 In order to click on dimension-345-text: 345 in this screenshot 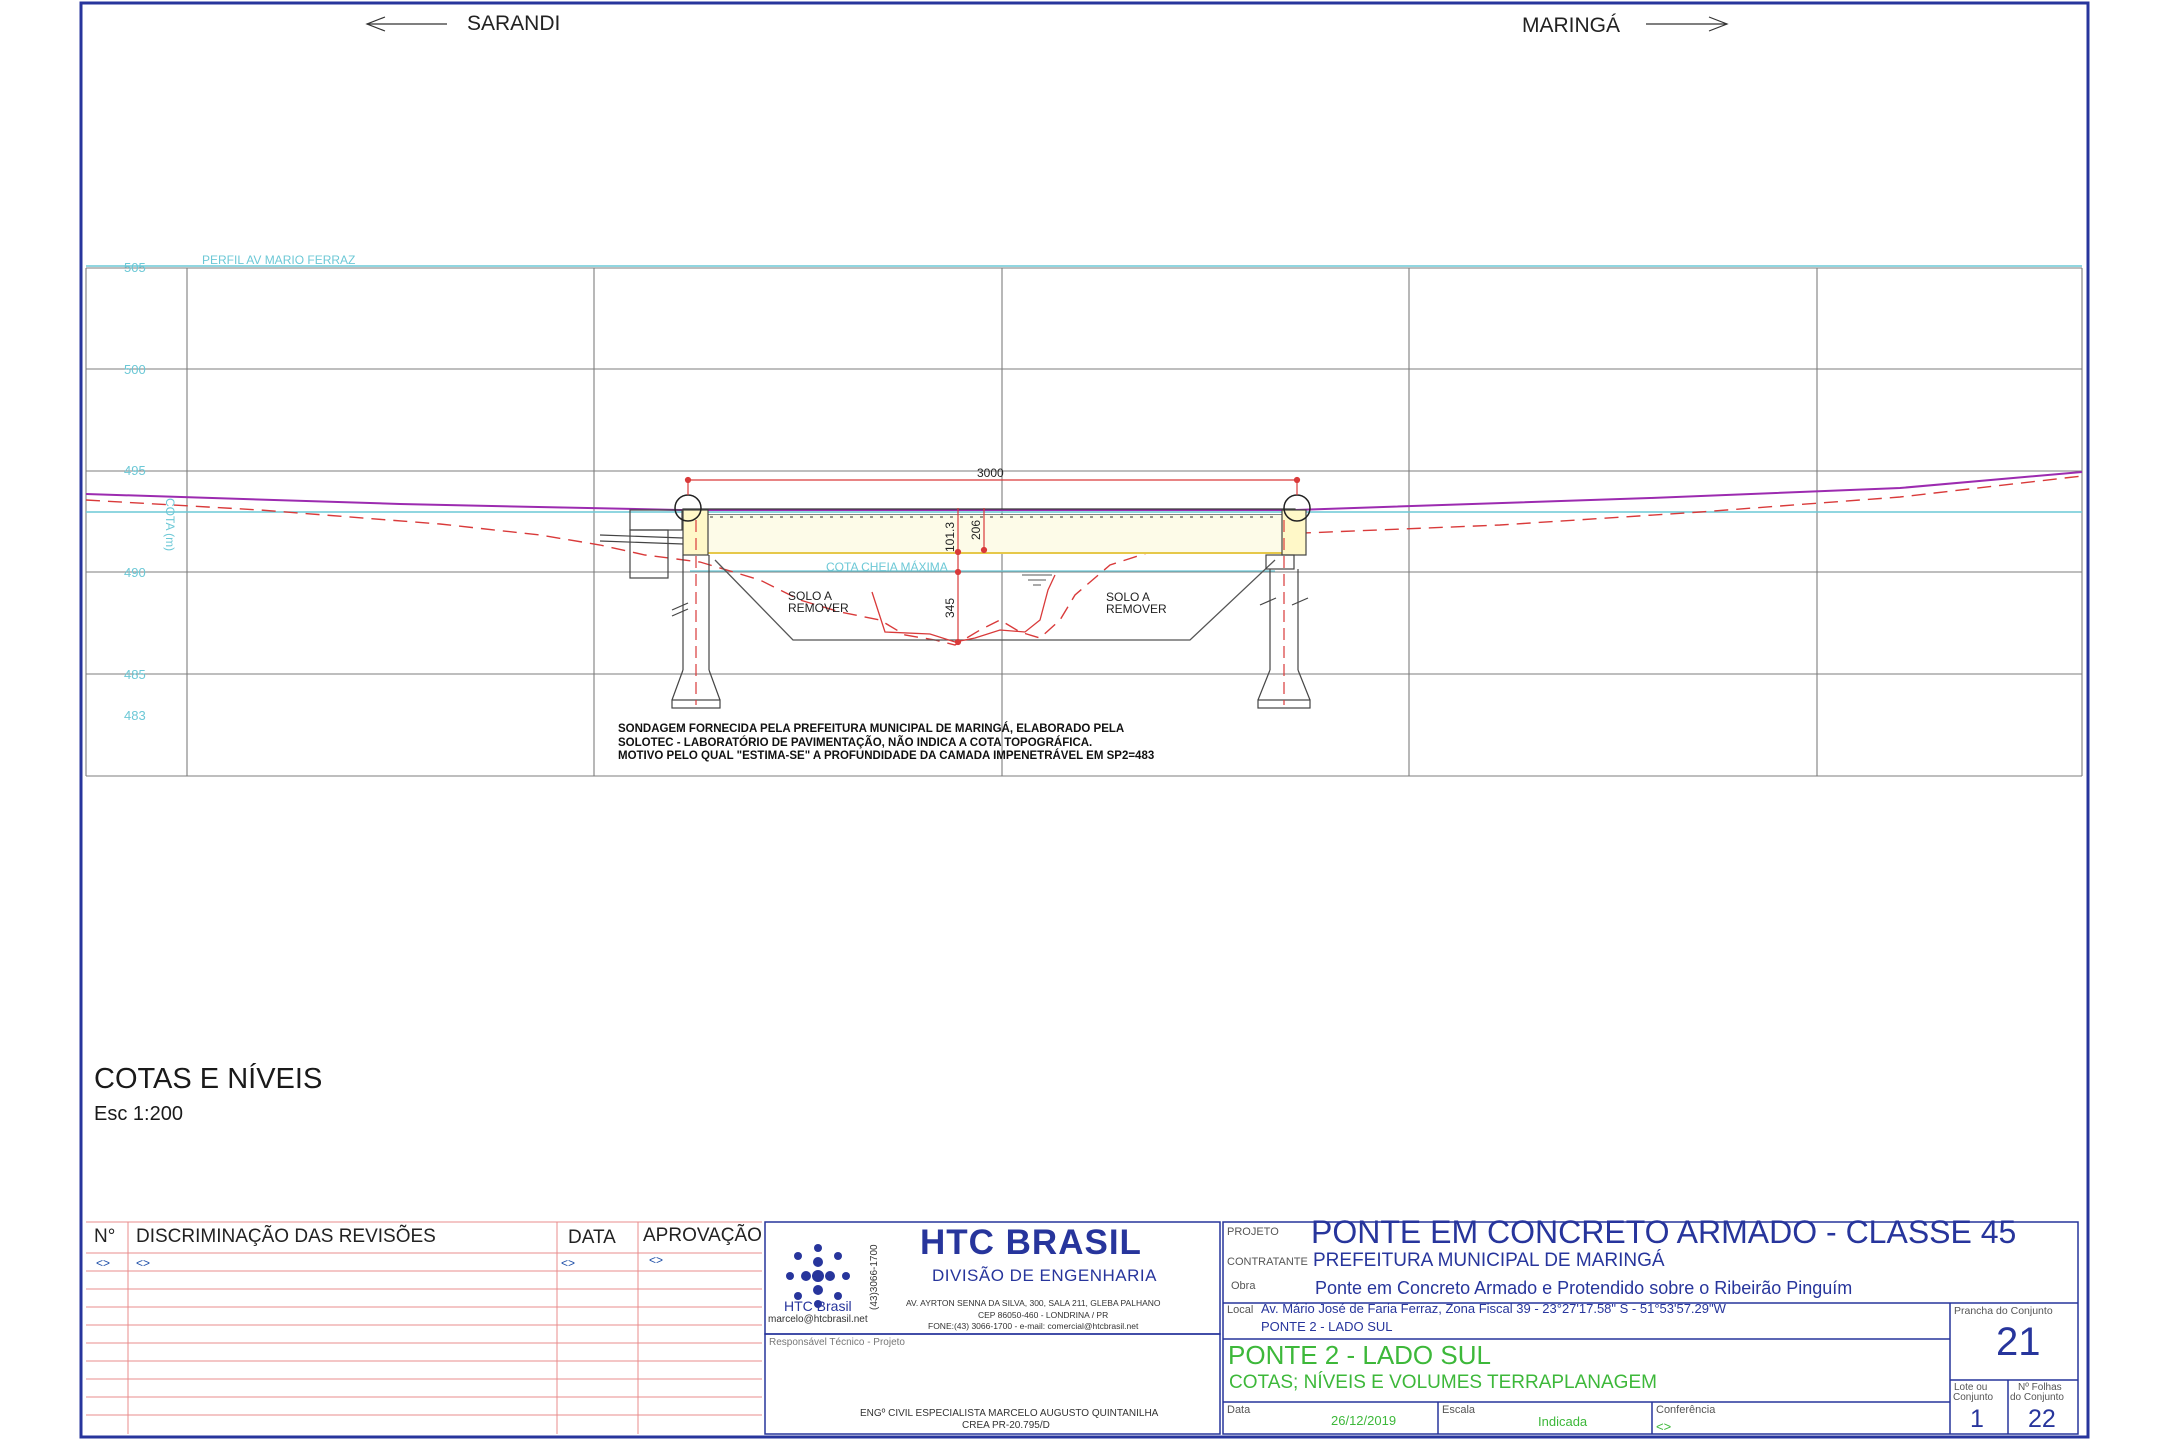, I will do `click(950, 608)`.